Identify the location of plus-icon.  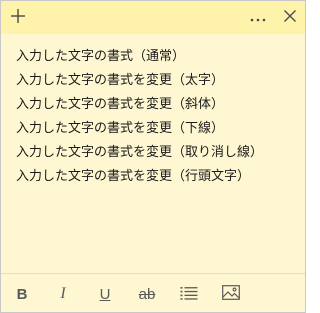
(18, 18).